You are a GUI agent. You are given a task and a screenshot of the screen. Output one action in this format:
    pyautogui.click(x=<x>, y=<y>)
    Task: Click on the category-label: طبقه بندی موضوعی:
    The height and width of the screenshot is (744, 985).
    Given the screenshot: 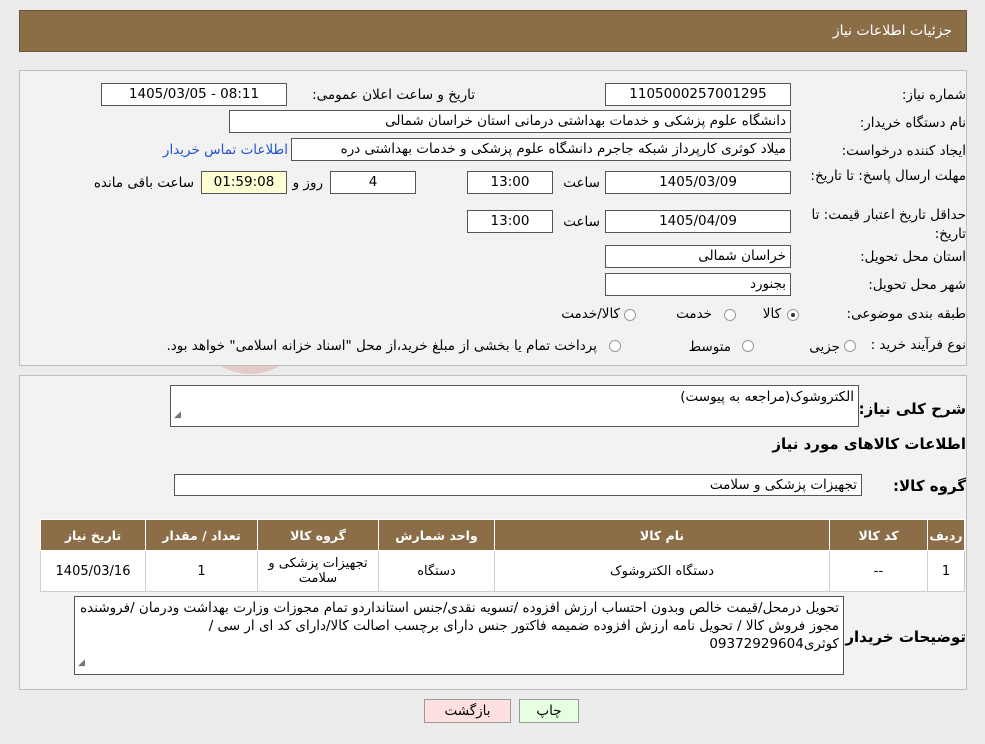 What is the action you would take?
    pyautogui.click(x=906, y=314)
    